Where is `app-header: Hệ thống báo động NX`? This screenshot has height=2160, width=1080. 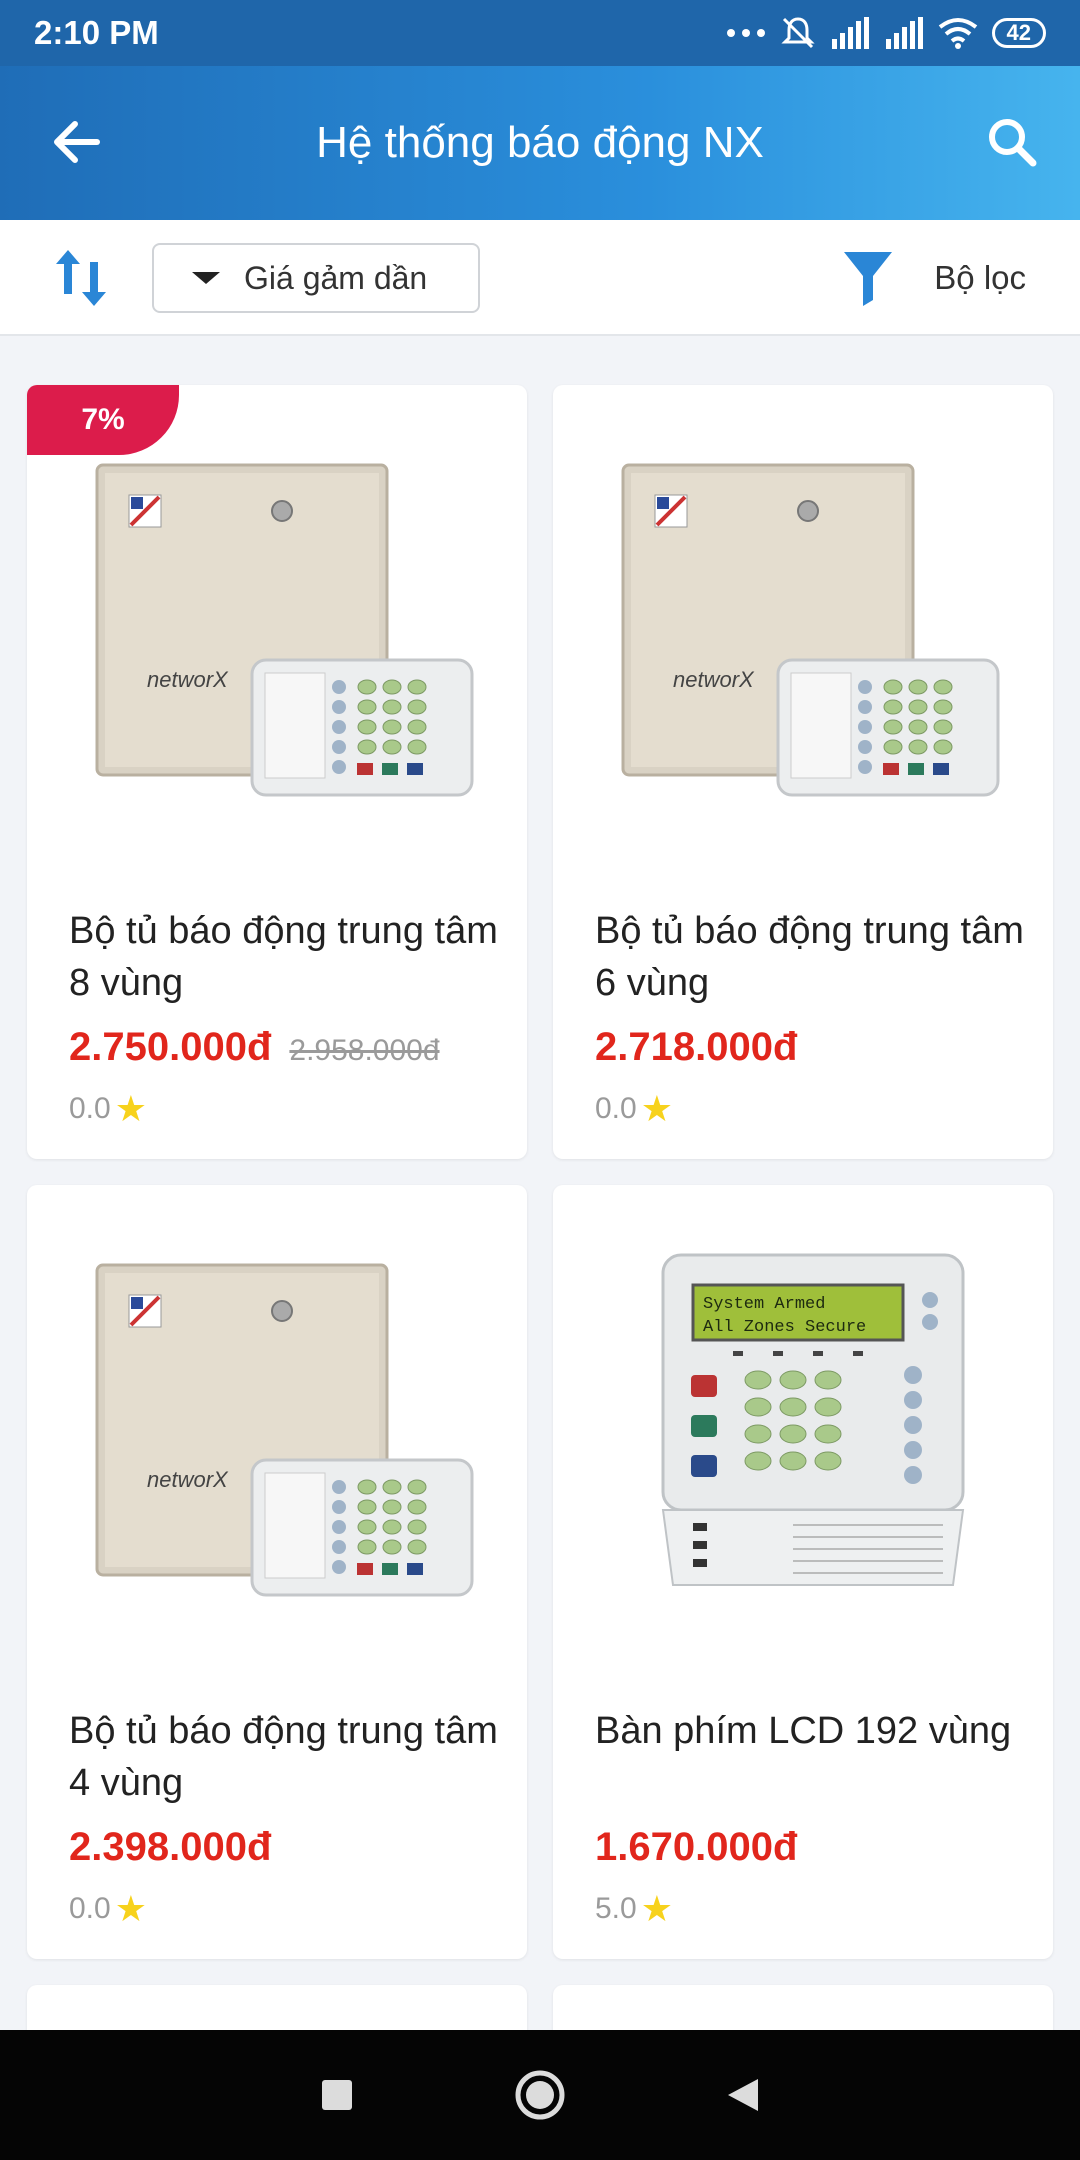 app-header: Hệ thống báo động NX is located at coordinates (540, 143).